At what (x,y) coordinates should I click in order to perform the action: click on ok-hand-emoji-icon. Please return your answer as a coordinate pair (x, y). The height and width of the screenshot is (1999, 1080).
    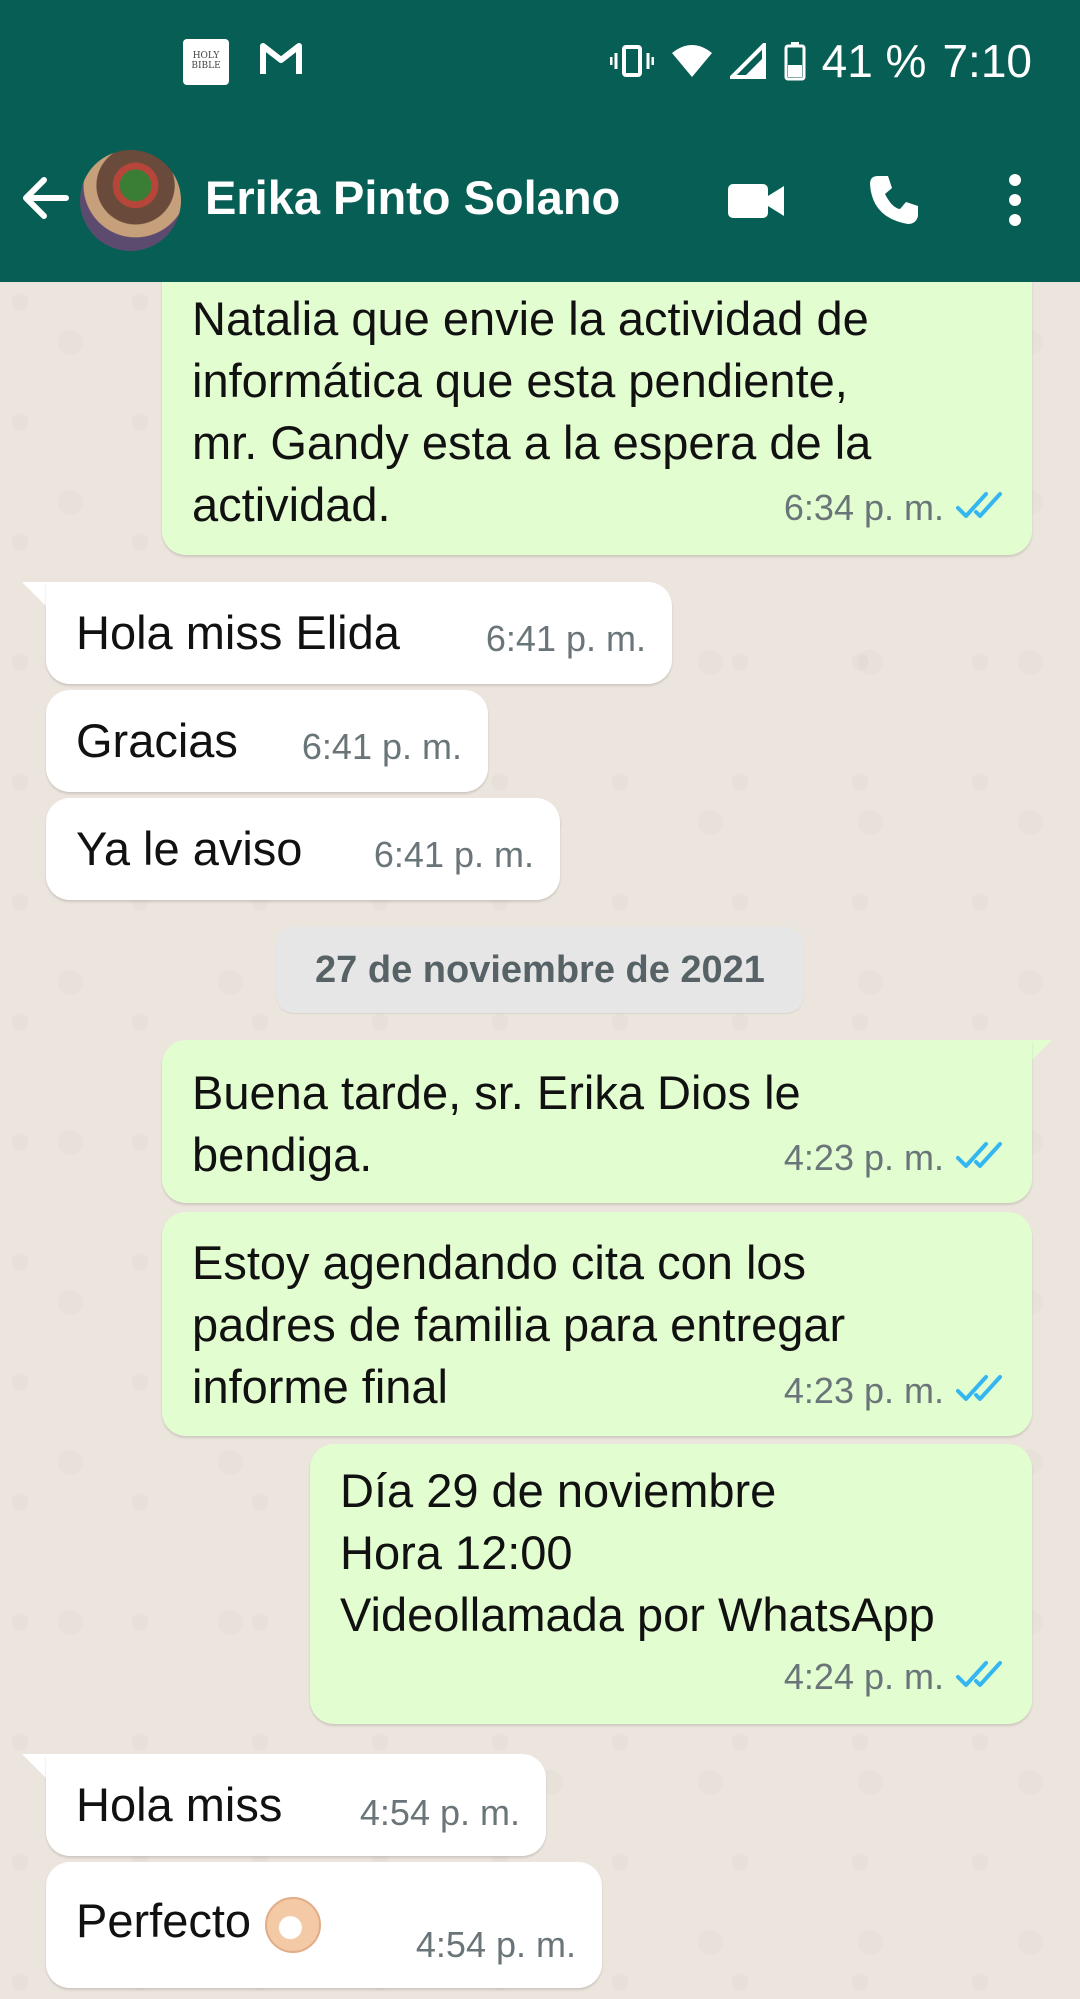
    Looking at the image, I should click on (293, 1924).